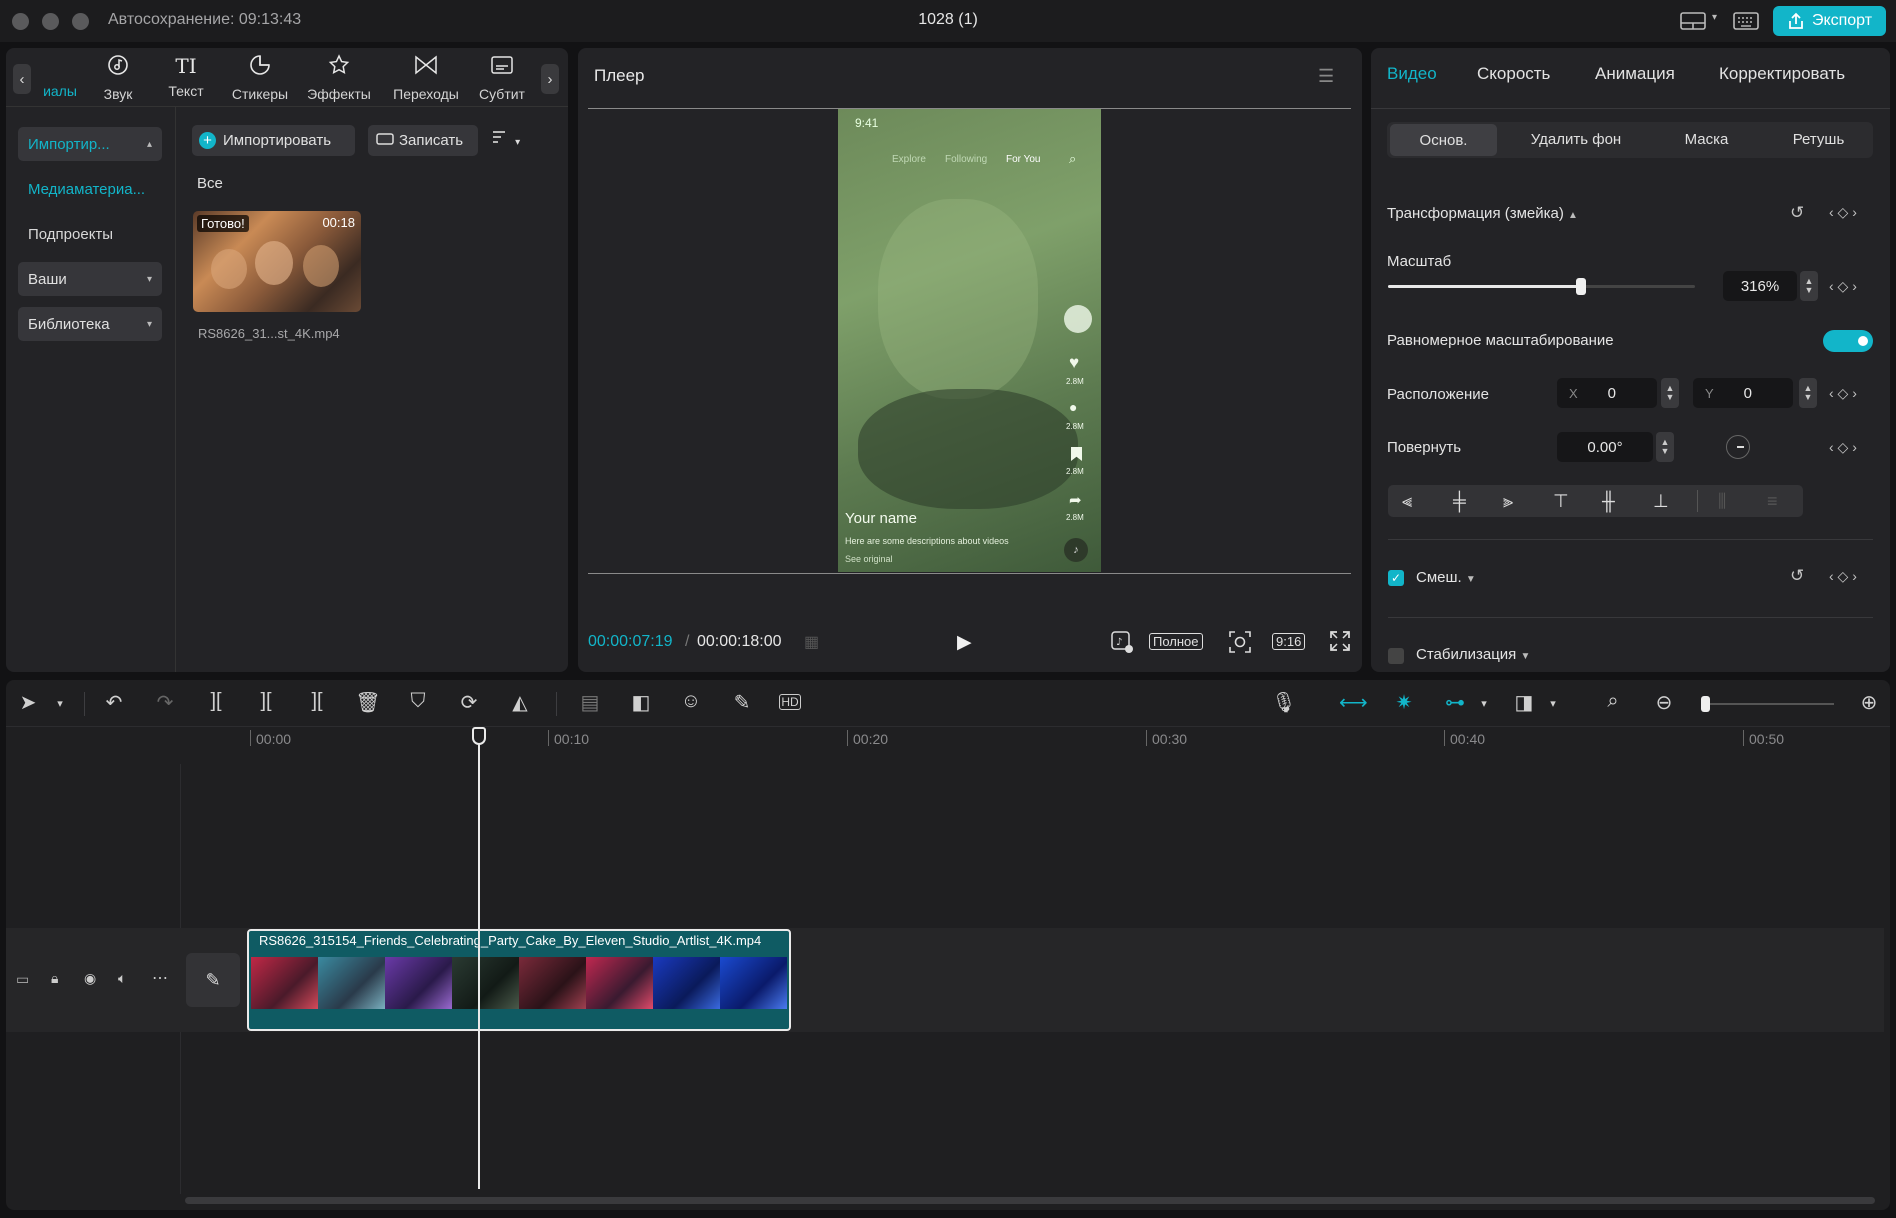 The width and height of the screenshot is (1896, 1218). I want to click on aspect-ratio-select: 9:16, so click(1289, 641).